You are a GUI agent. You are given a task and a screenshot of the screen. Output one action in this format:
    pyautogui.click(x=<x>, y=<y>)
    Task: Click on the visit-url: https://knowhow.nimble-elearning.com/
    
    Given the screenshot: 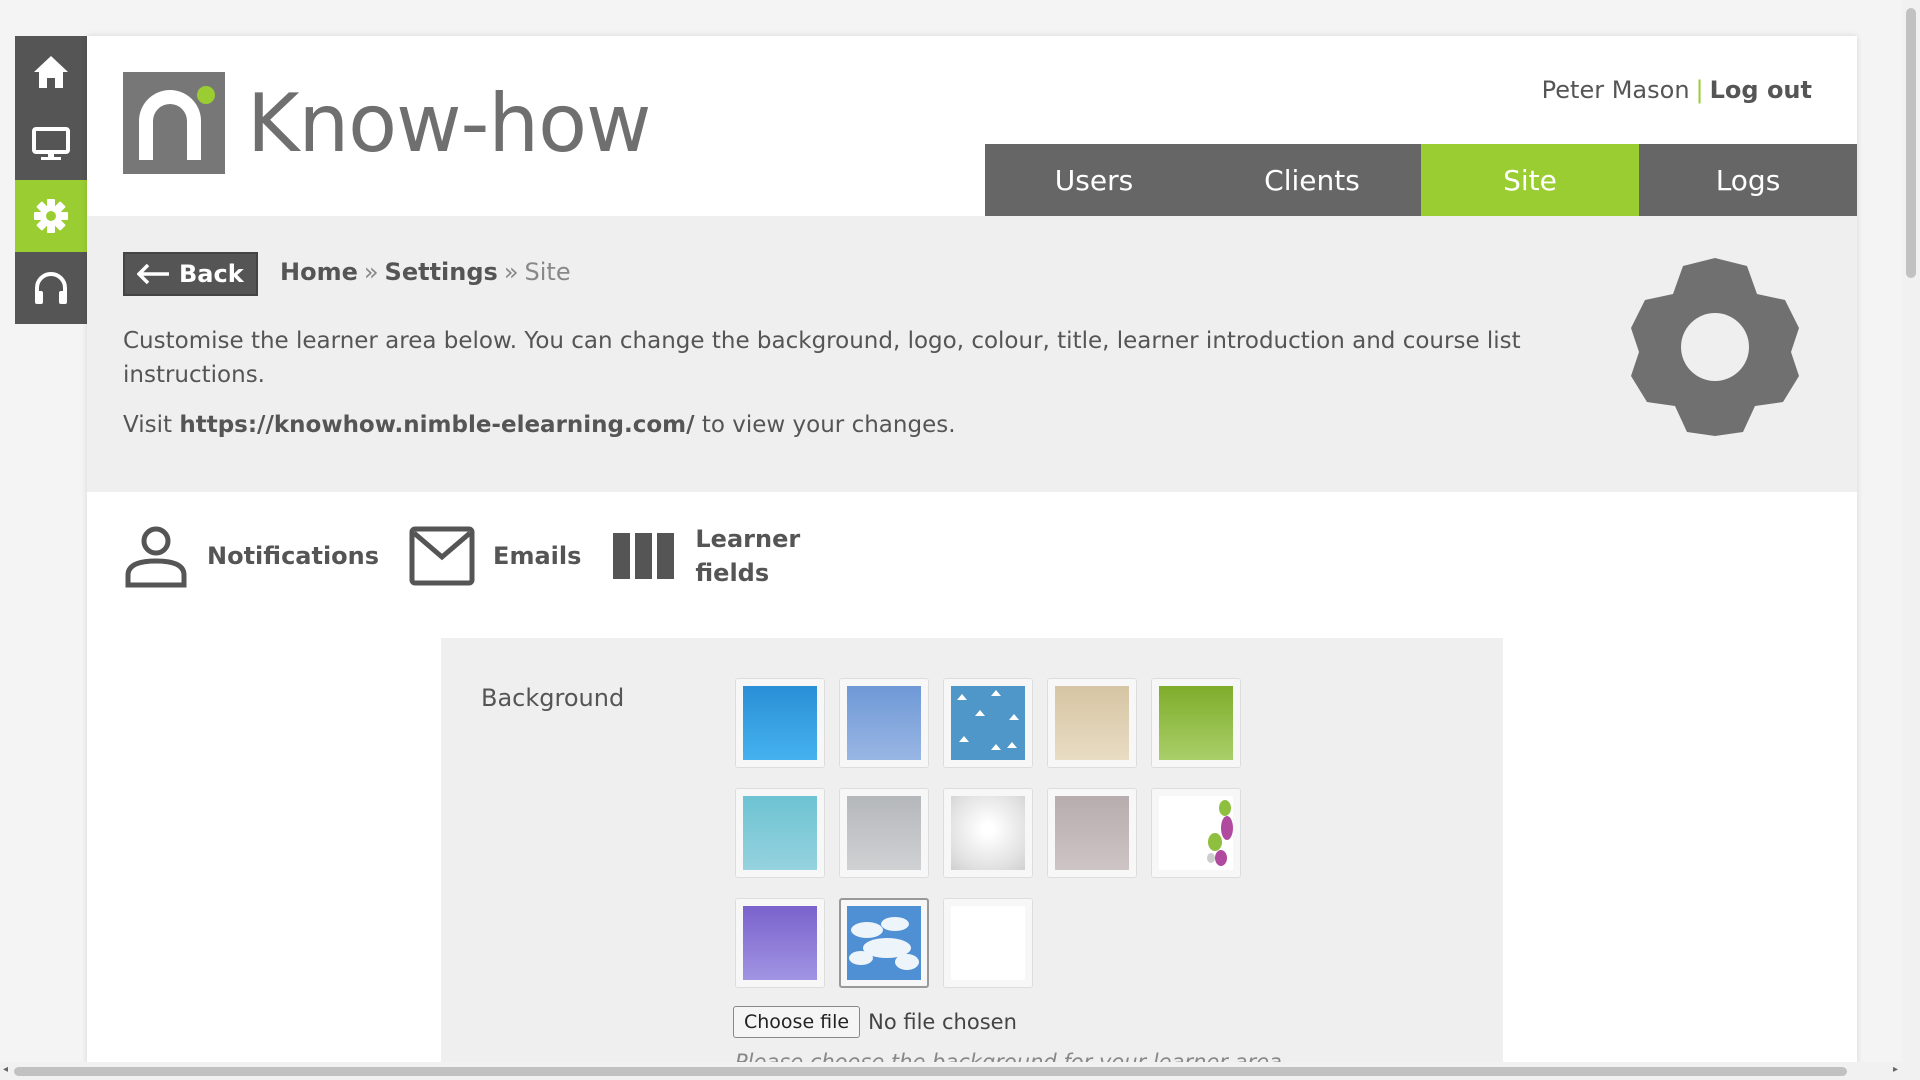 What is the action you would take?
    pyautogui.click(x=436, y=425)
    